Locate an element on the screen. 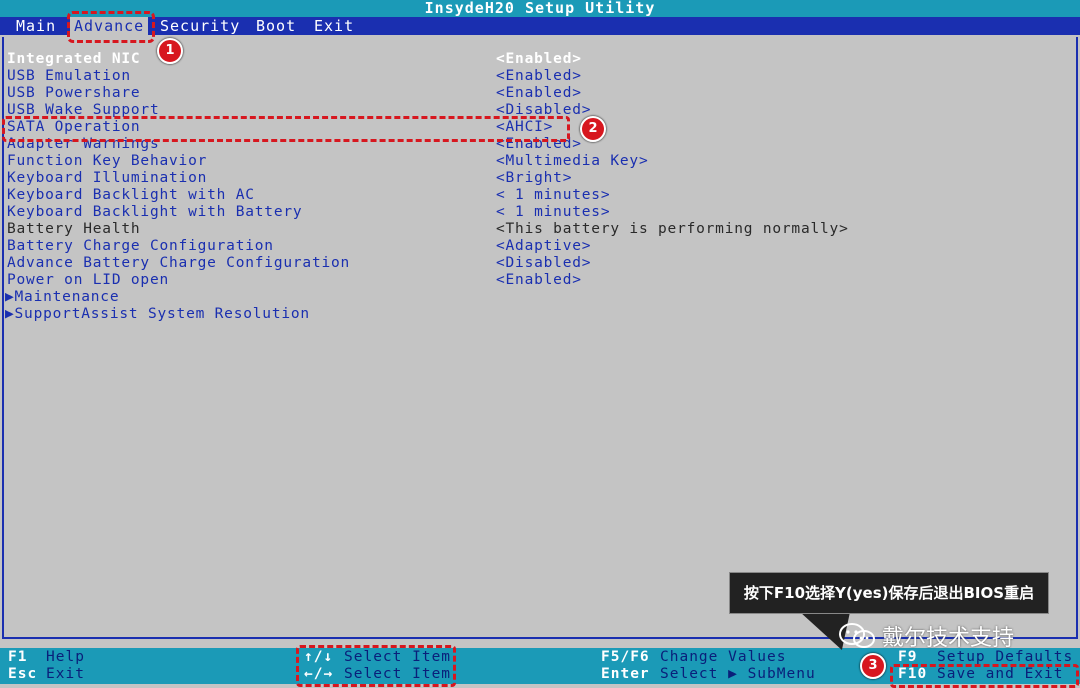  setting-label-power-on-lid: Power on LID open is located at coordinates (88, 280).